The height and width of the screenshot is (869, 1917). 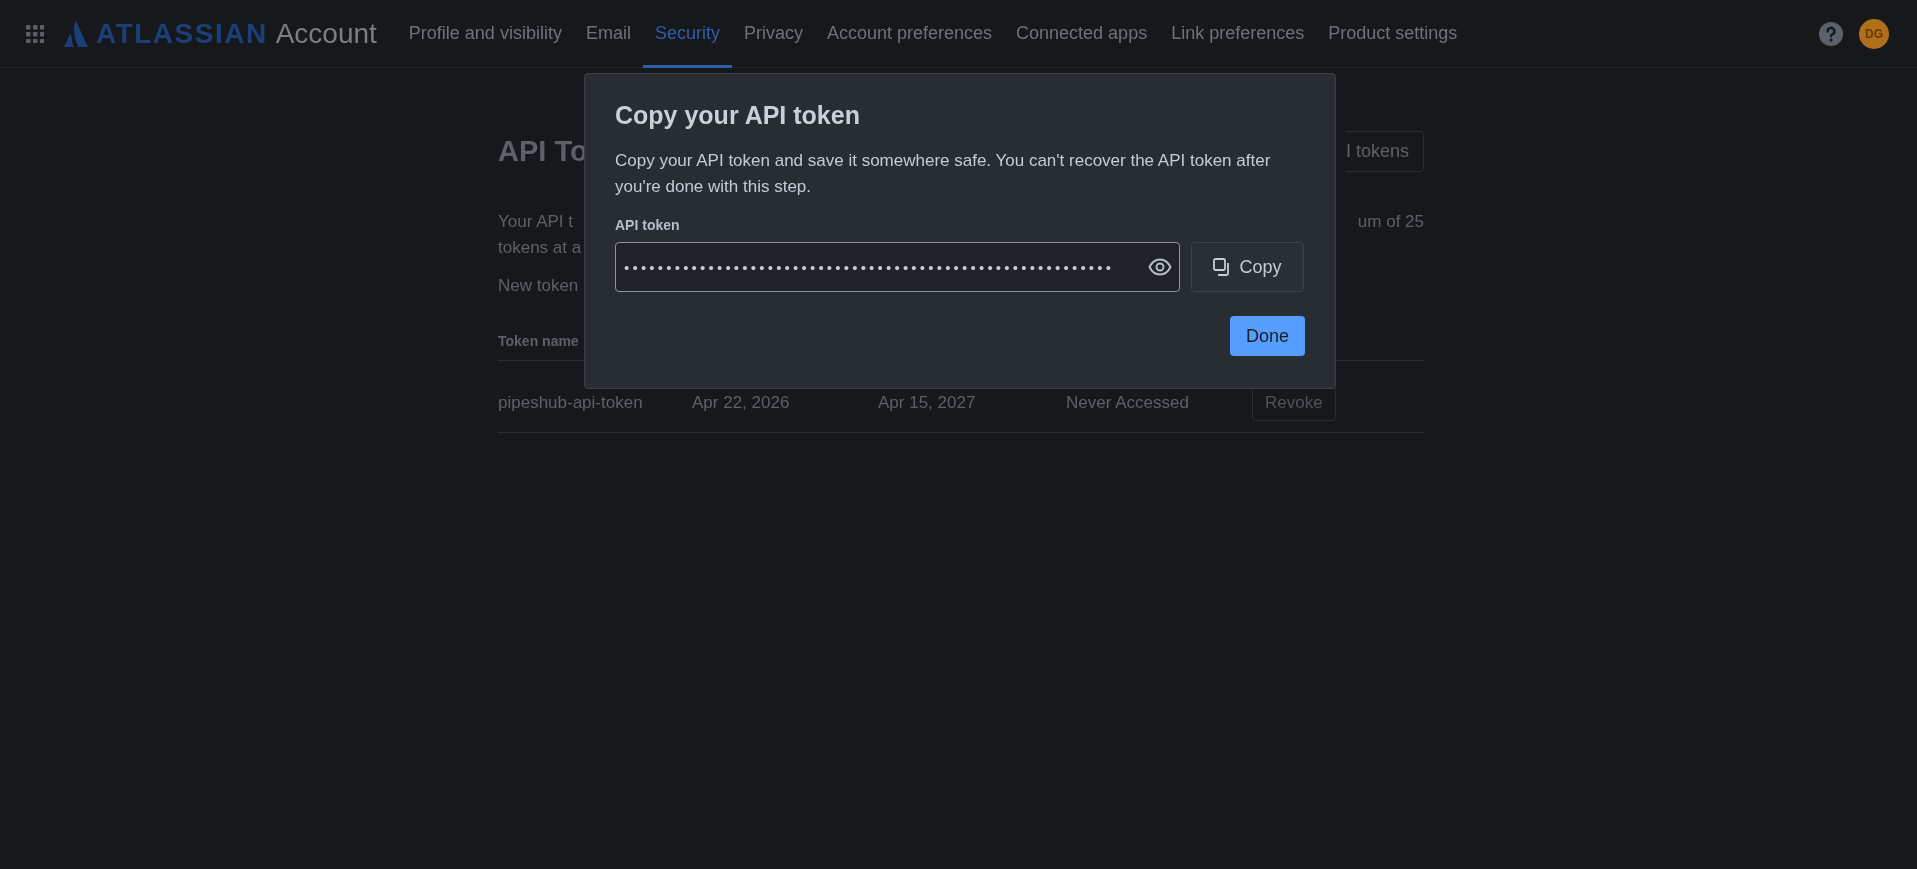 What do you see at coordinates (1128, 403) in the screenshot?
I see `table-cell-text: Never Accessed` at bounding box center [1128, 403].